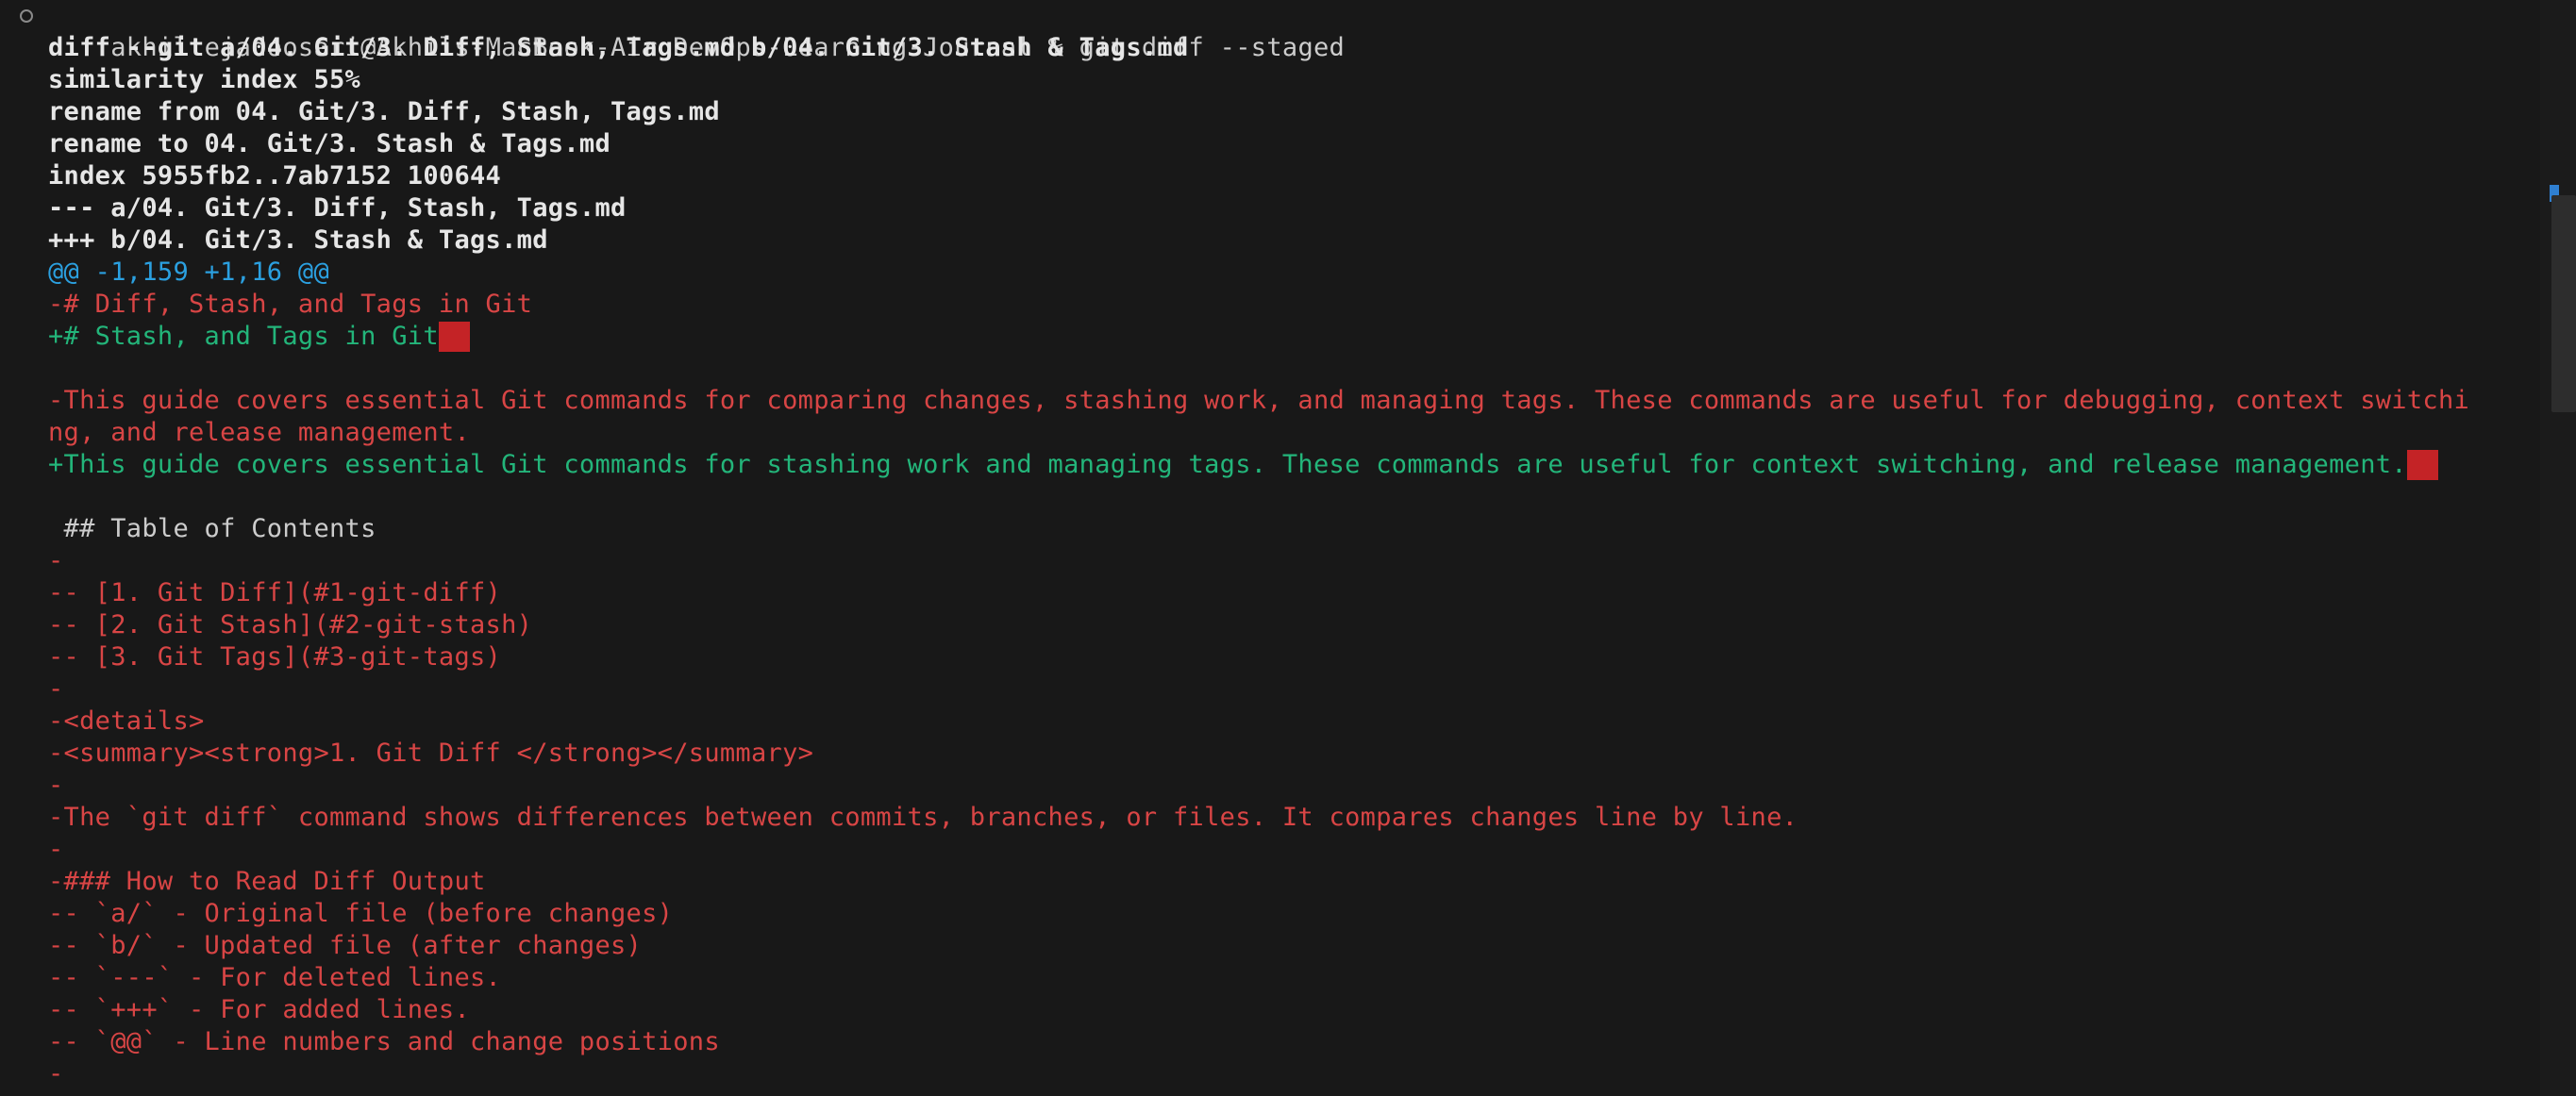 This screenshot has width=2576, height=1096. I want to click on diff-line-text: ng, and release management., so click(259, 432).